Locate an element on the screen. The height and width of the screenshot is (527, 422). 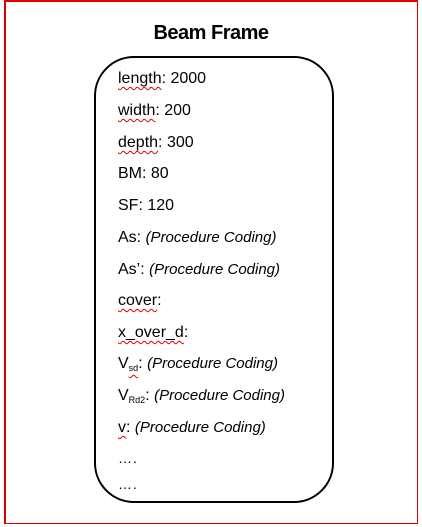
field-name: v is located at coordinates (122, 427).